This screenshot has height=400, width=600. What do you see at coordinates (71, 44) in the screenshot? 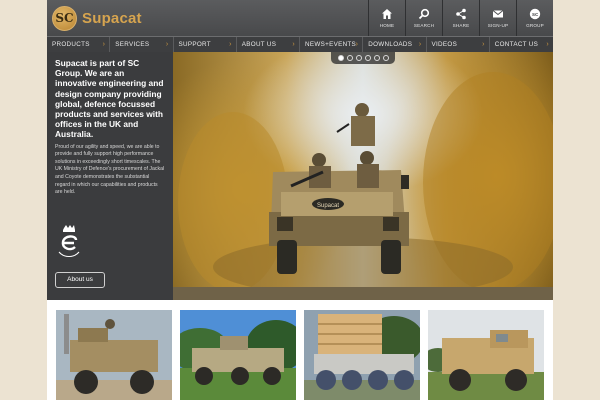
I see `nav-item-label: PRODUCTS` at bounding box center [71, 44].